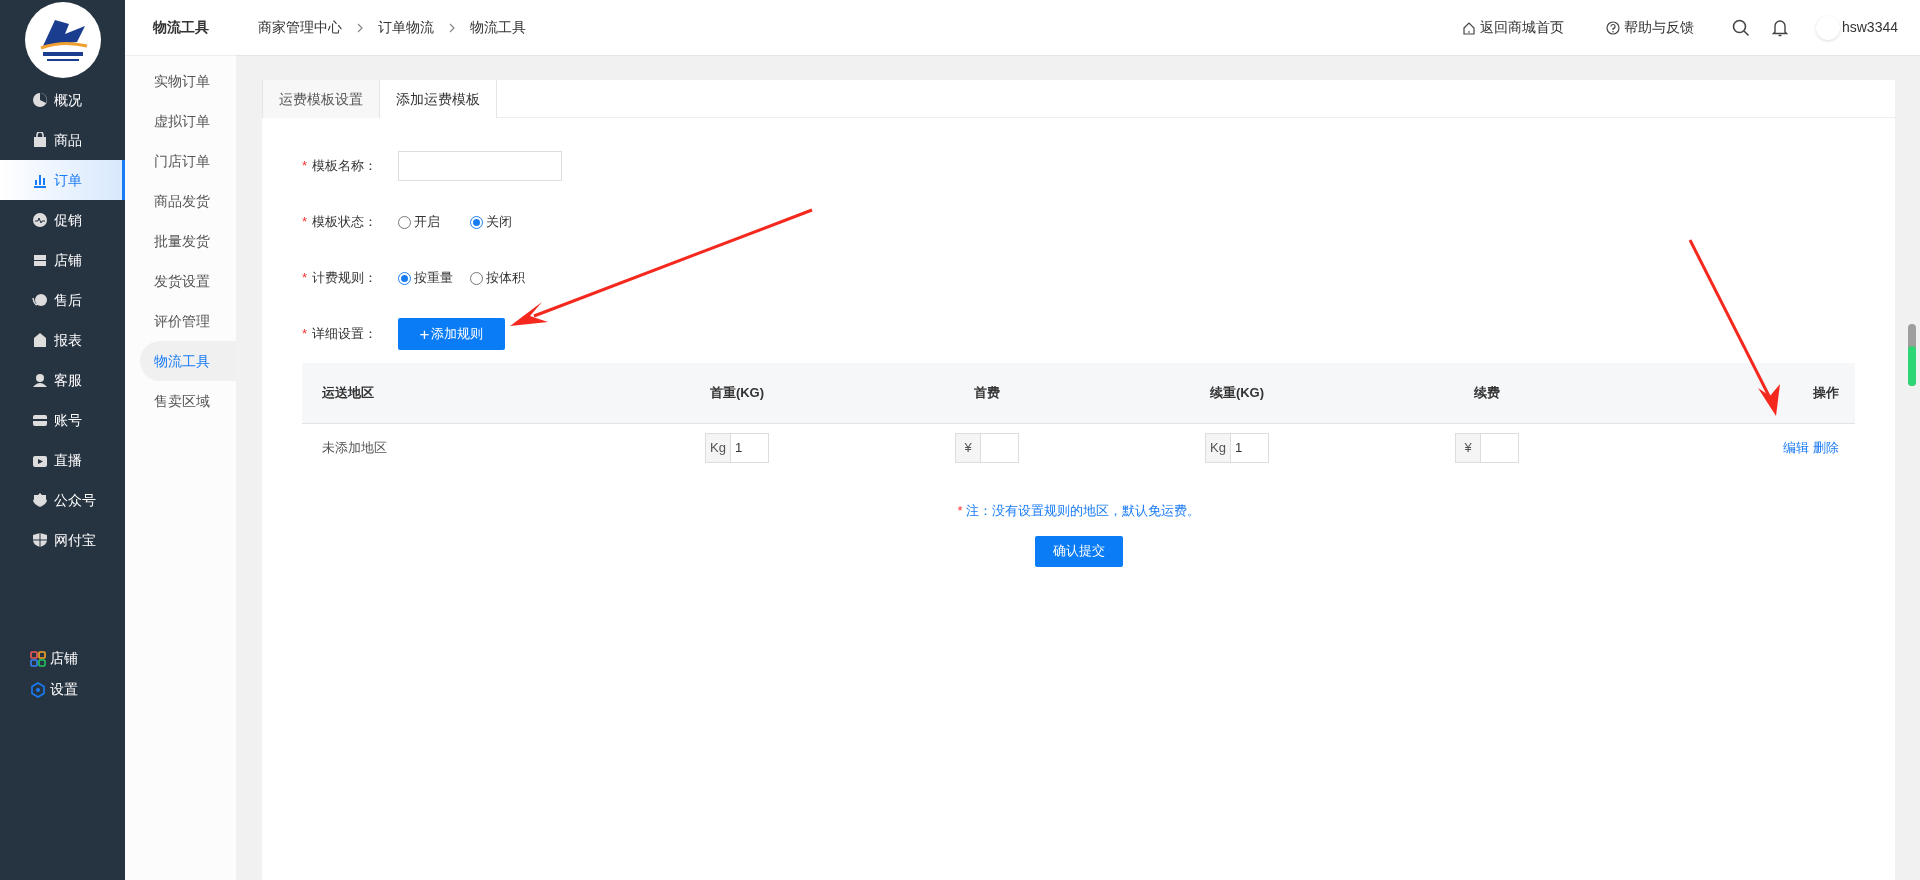  I want to click on hexagon-icon, so click(38, 689).